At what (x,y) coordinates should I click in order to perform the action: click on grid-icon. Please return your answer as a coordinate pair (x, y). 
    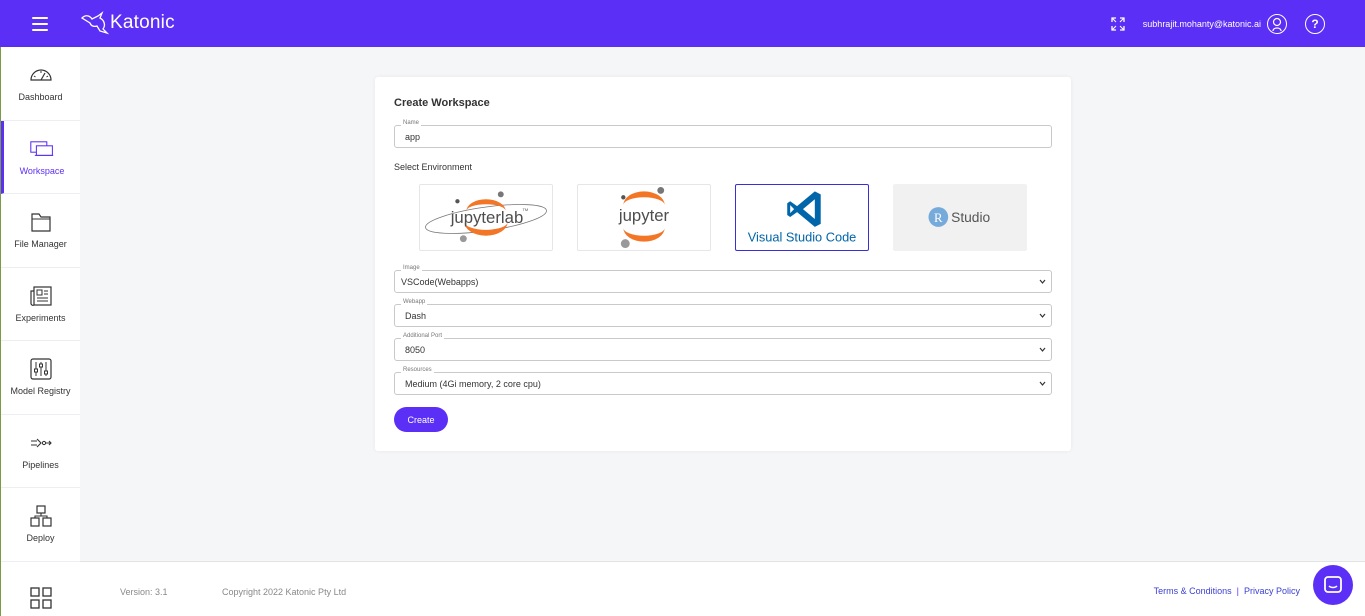
    Looking at the image, I should click on (40, 598).